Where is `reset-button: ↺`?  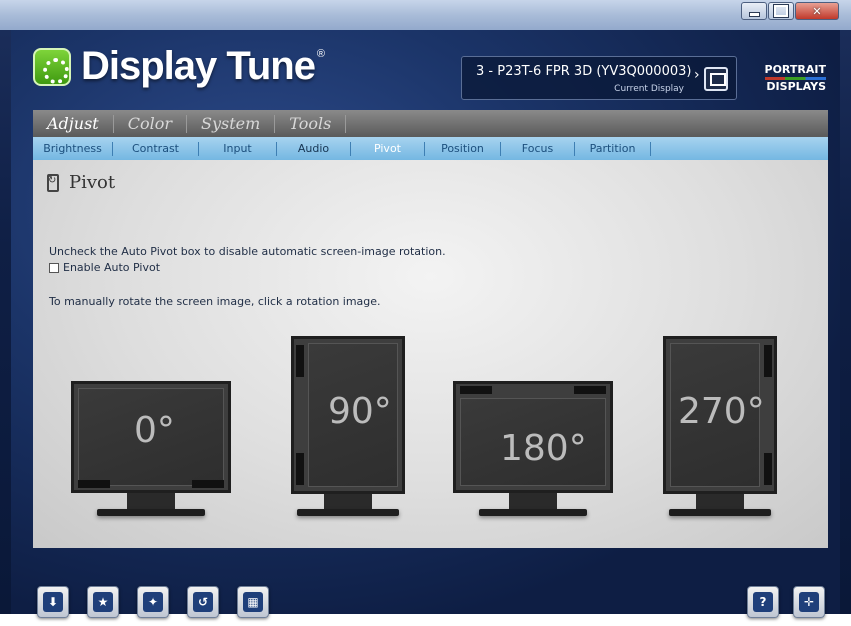
reset-button: ↺ is located at coordinates (203, 602).